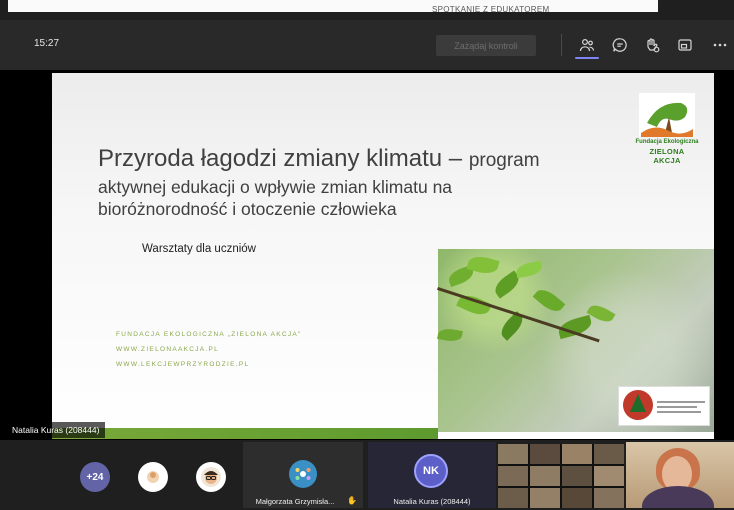 The width and height of the screenshot is (734, 510). What do you see at coordinates (367, 45) in the screenshot?
I see `meeting-toolbar: 15:27 Zażądaj kontroli` at bounding box center [367, 45].